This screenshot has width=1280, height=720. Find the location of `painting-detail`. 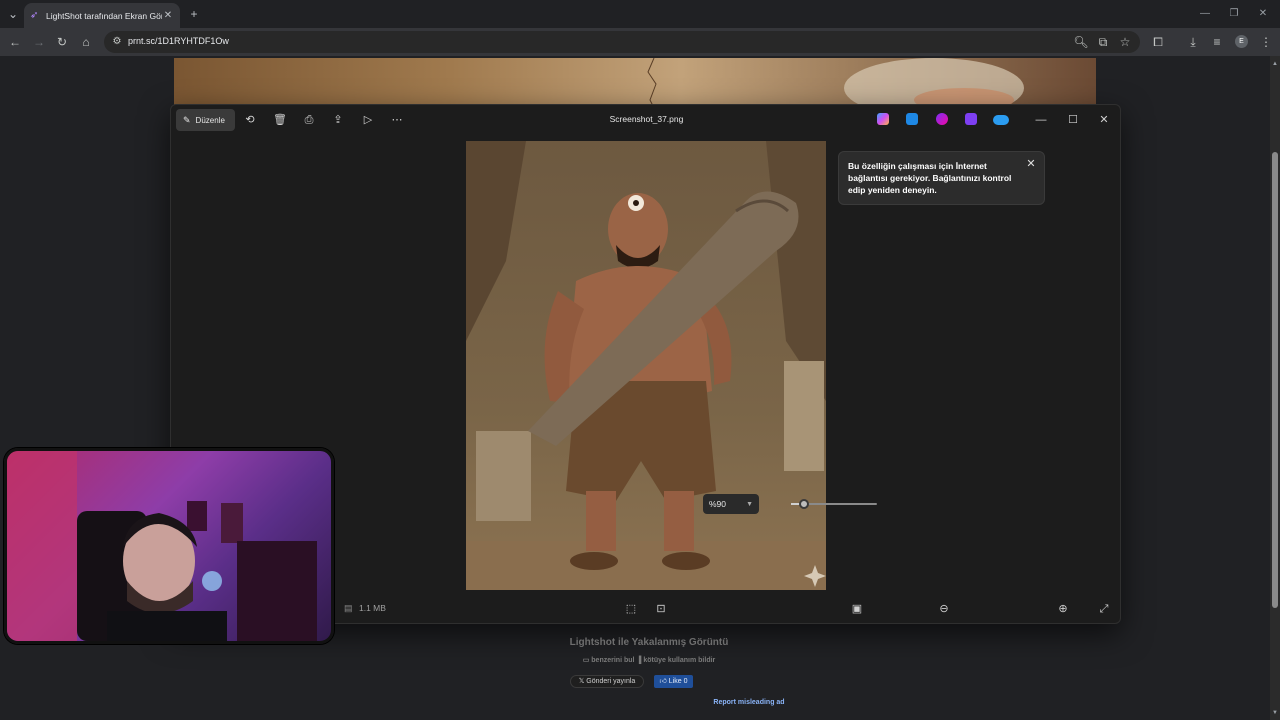

painting-detail is located at coordinates (835, 87).